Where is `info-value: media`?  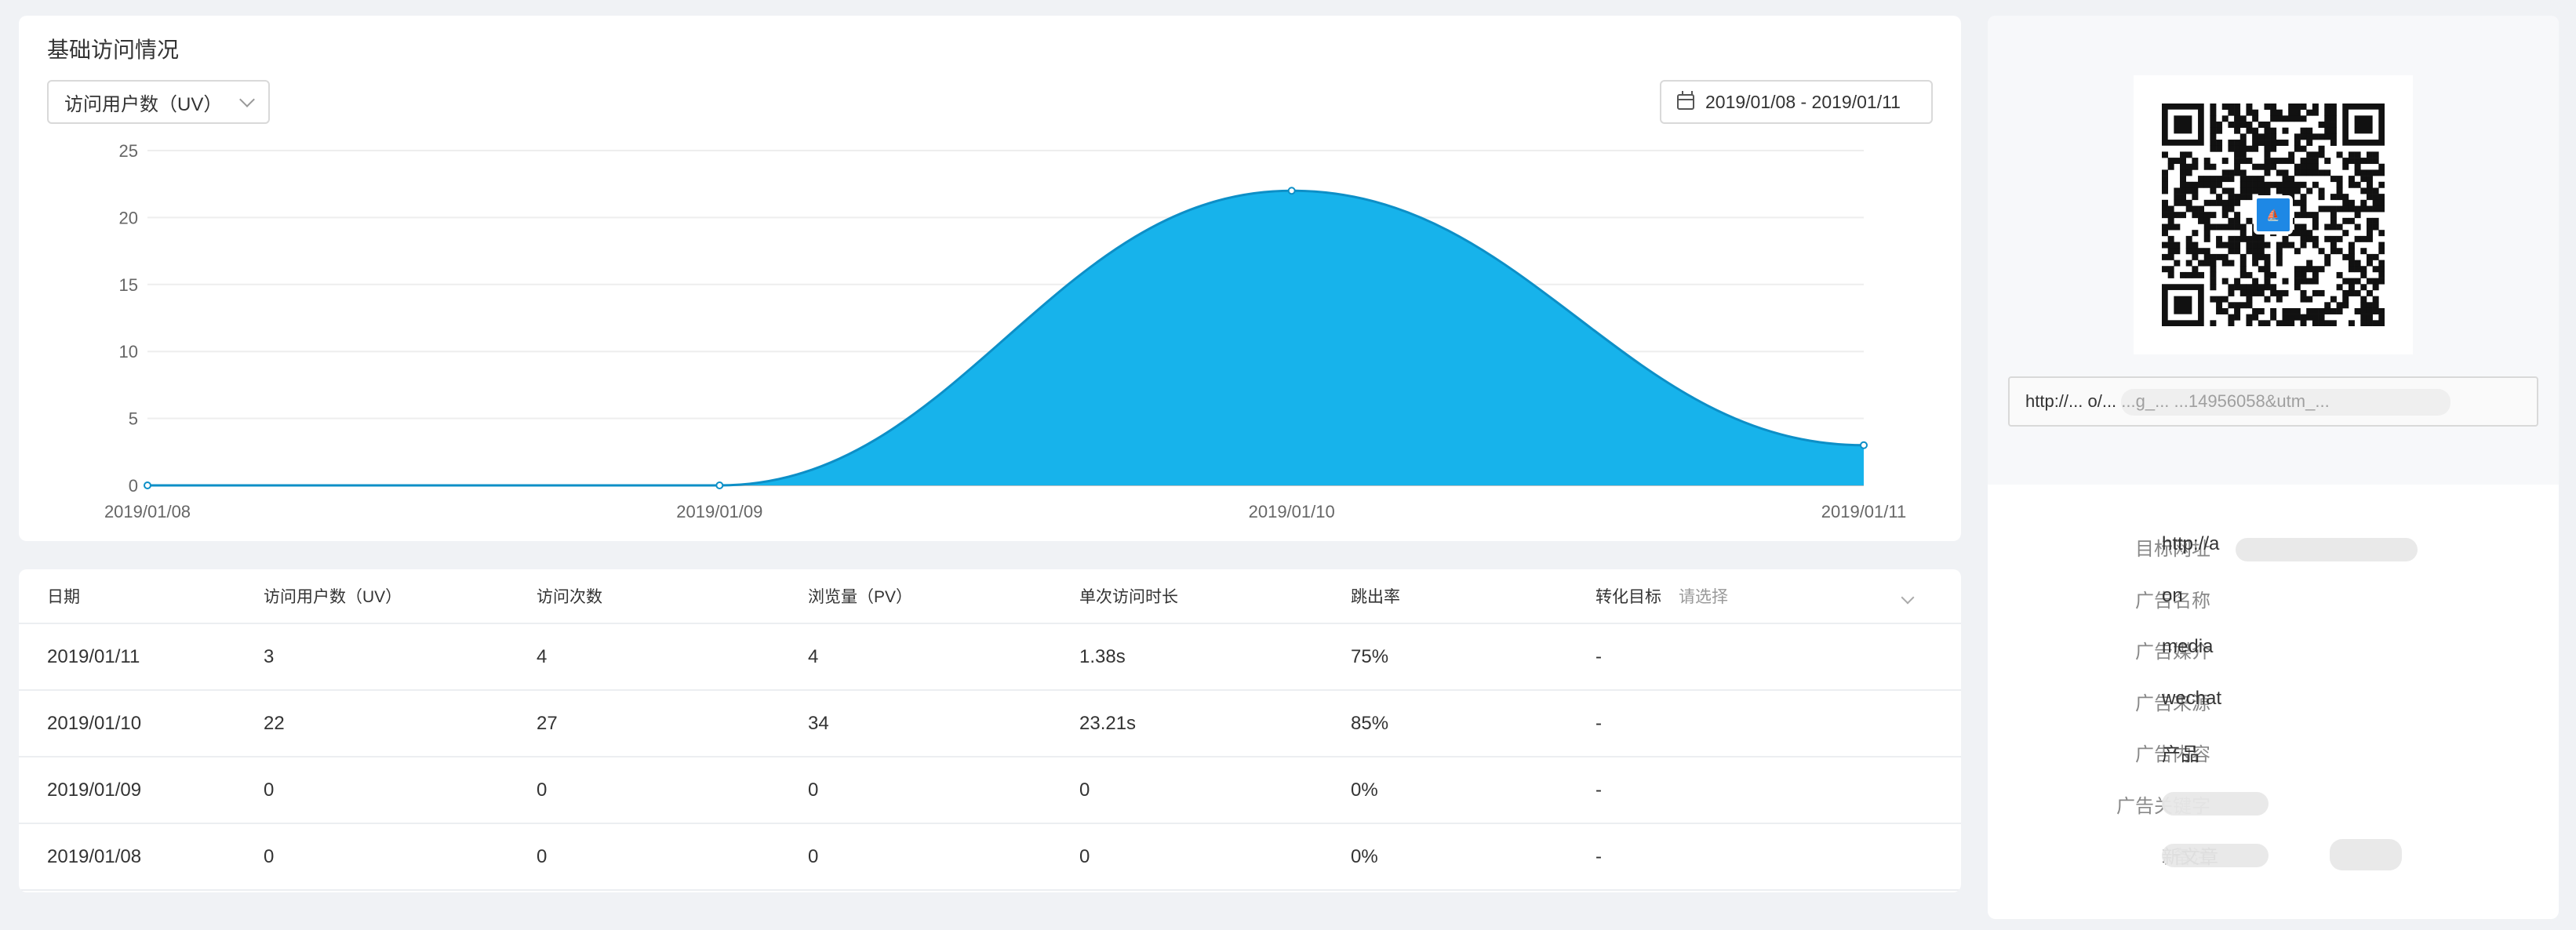
info-value: media is located at coordinates (2188, 646).